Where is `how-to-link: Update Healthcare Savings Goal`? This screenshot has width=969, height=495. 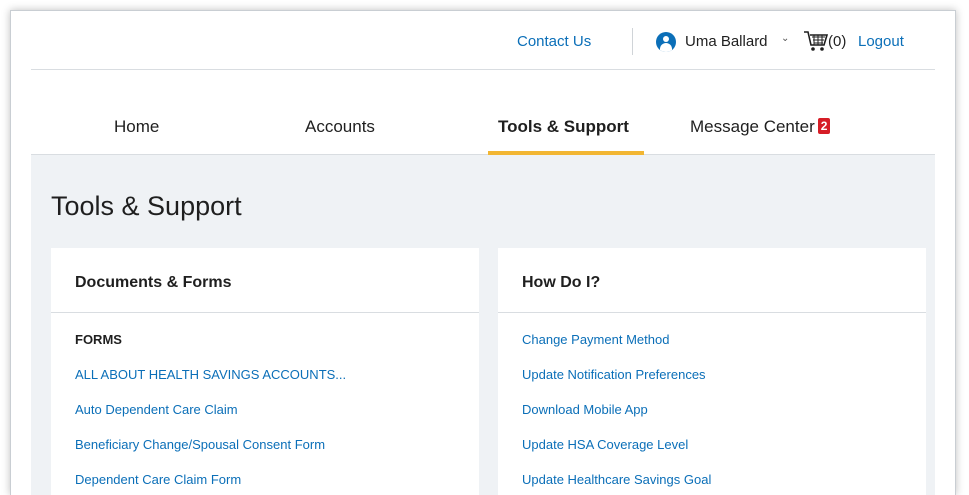 how-to-link: Update Healthcare Savings Goal is located at coordinates (719, 483).